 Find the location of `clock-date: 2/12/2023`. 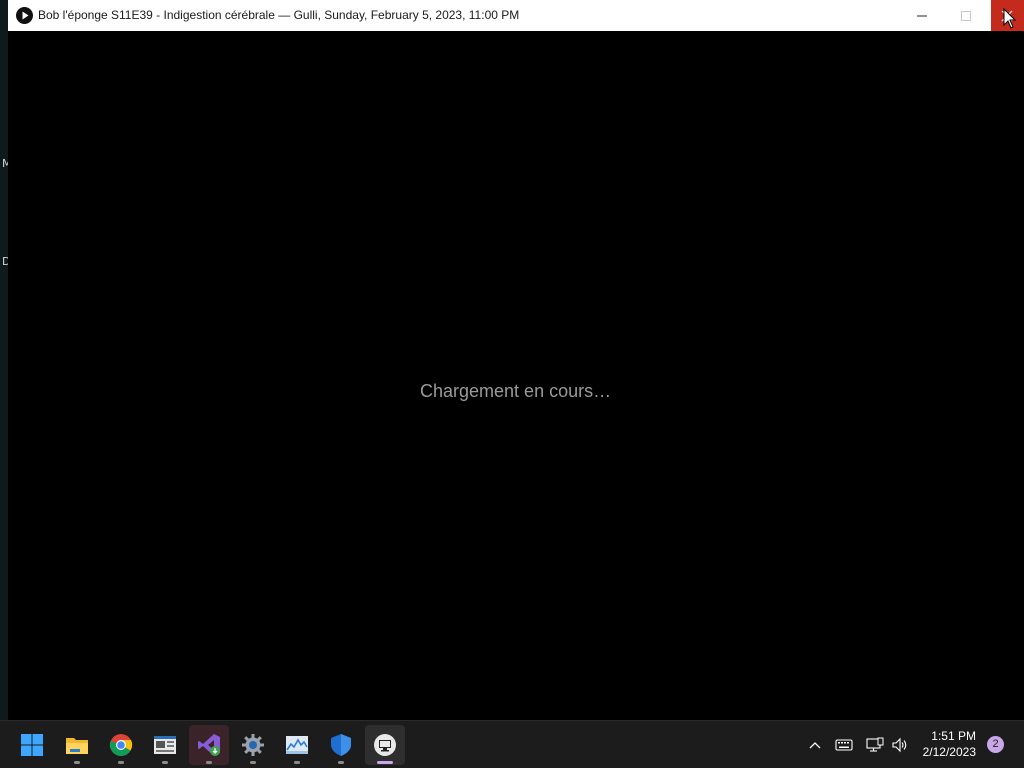

clock-date: 2/12/2023 is located at coordinates (943, 752).